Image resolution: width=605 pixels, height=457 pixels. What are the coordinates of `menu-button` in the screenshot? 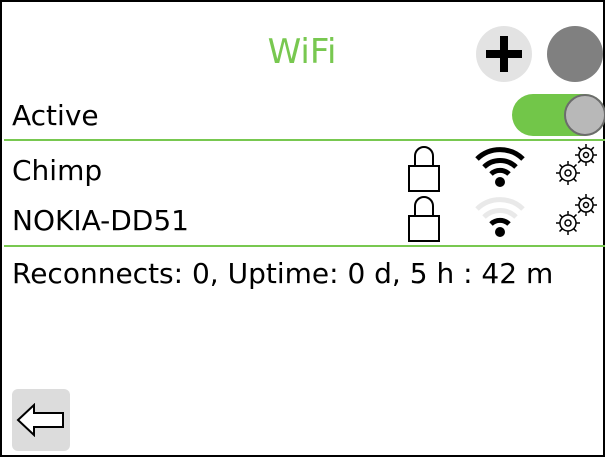 It's located at (575, 54).